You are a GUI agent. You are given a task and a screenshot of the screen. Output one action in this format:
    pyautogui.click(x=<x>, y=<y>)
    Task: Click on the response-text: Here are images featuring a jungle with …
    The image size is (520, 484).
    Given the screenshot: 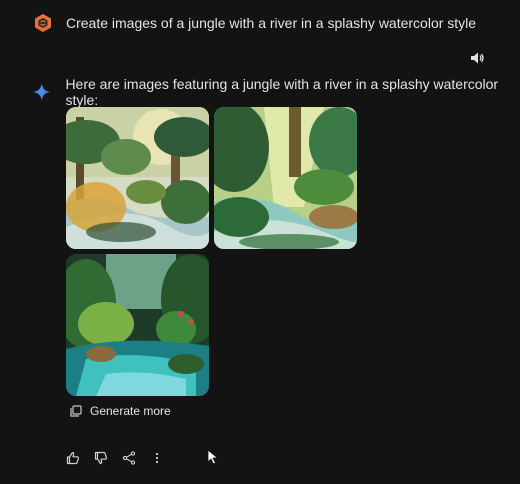 What is the action you would take?
    pyautogui.click(x=282, y=92)
    